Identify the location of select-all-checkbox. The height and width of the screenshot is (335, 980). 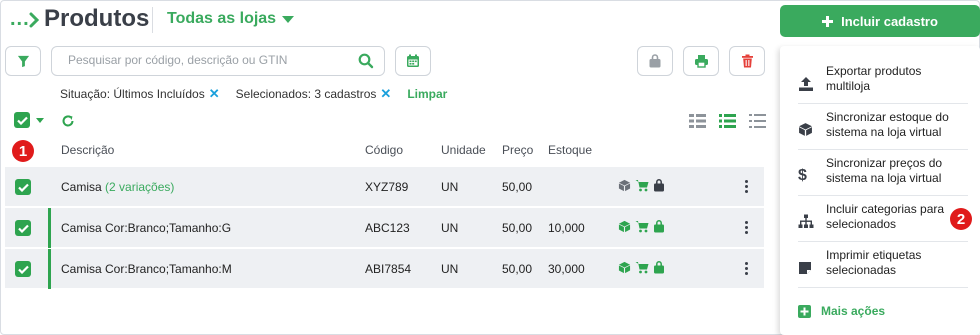
(22, 120).